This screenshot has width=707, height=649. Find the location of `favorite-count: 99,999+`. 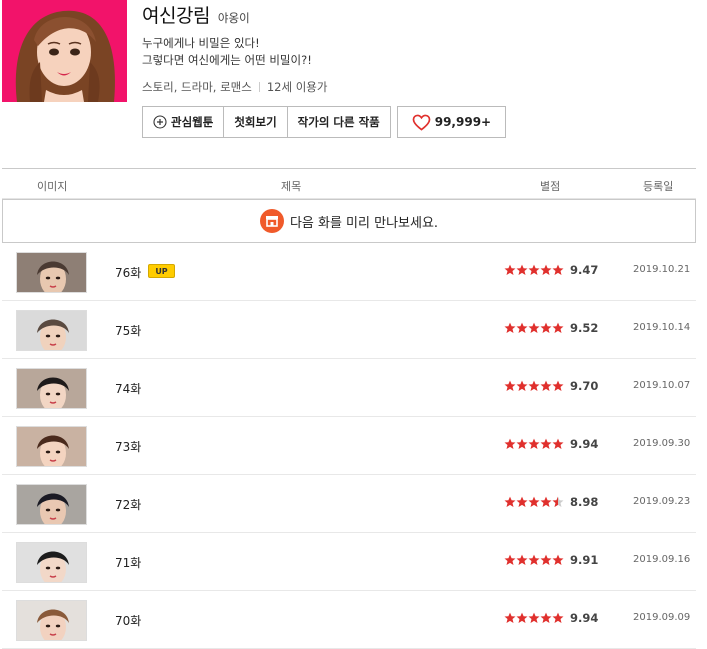

favorite-count: 99,999+ is located at coordinates (463, 122).